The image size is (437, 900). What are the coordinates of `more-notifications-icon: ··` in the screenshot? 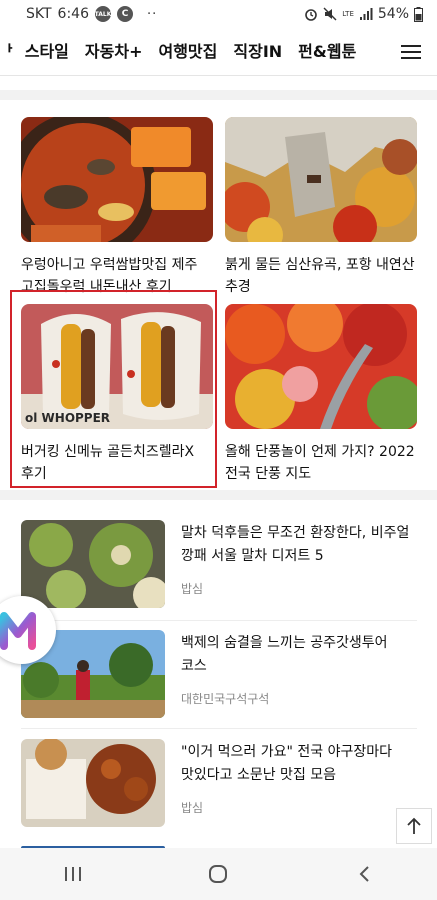 It's located at (152, 14).